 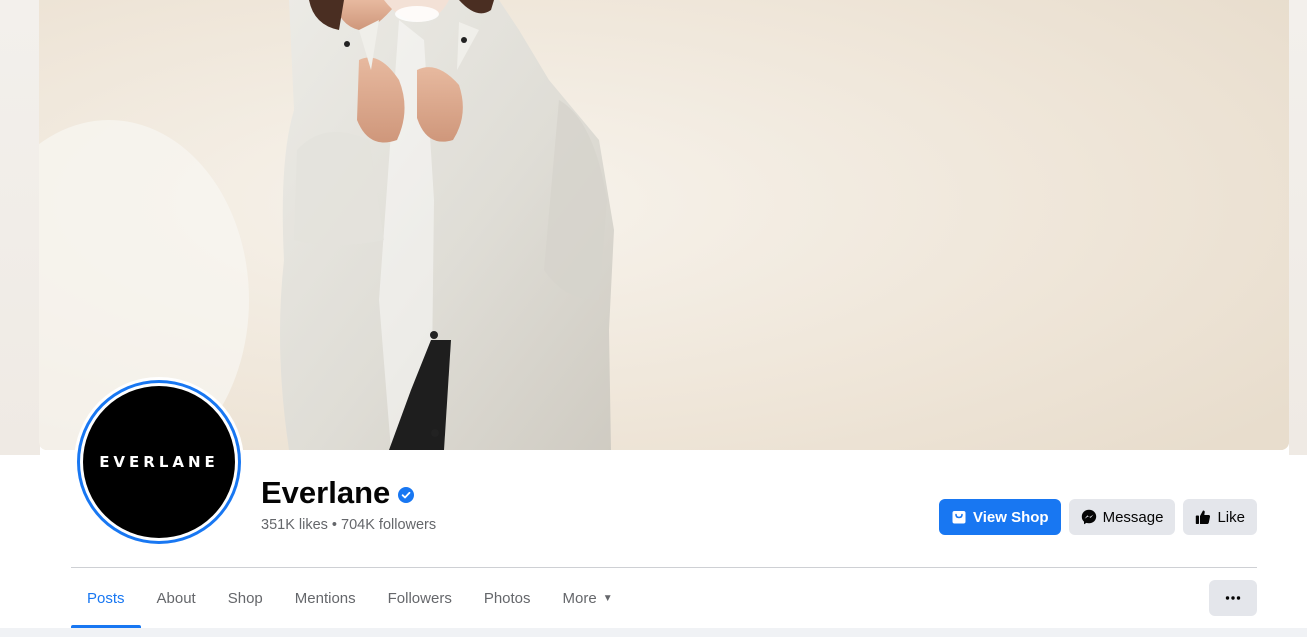 I want to click on tab-followers-label: Followers, so click(x=419, y=598).